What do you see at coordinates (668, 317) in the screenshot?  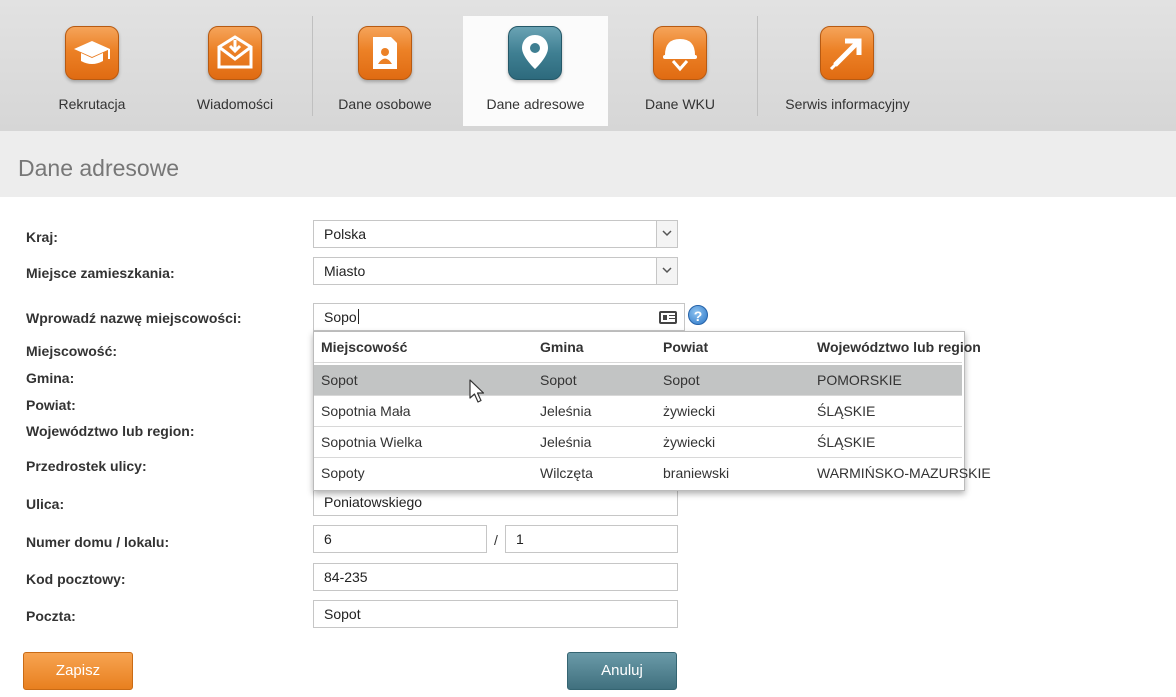 I see `address-card-icon` at bounding box center [668, 317].